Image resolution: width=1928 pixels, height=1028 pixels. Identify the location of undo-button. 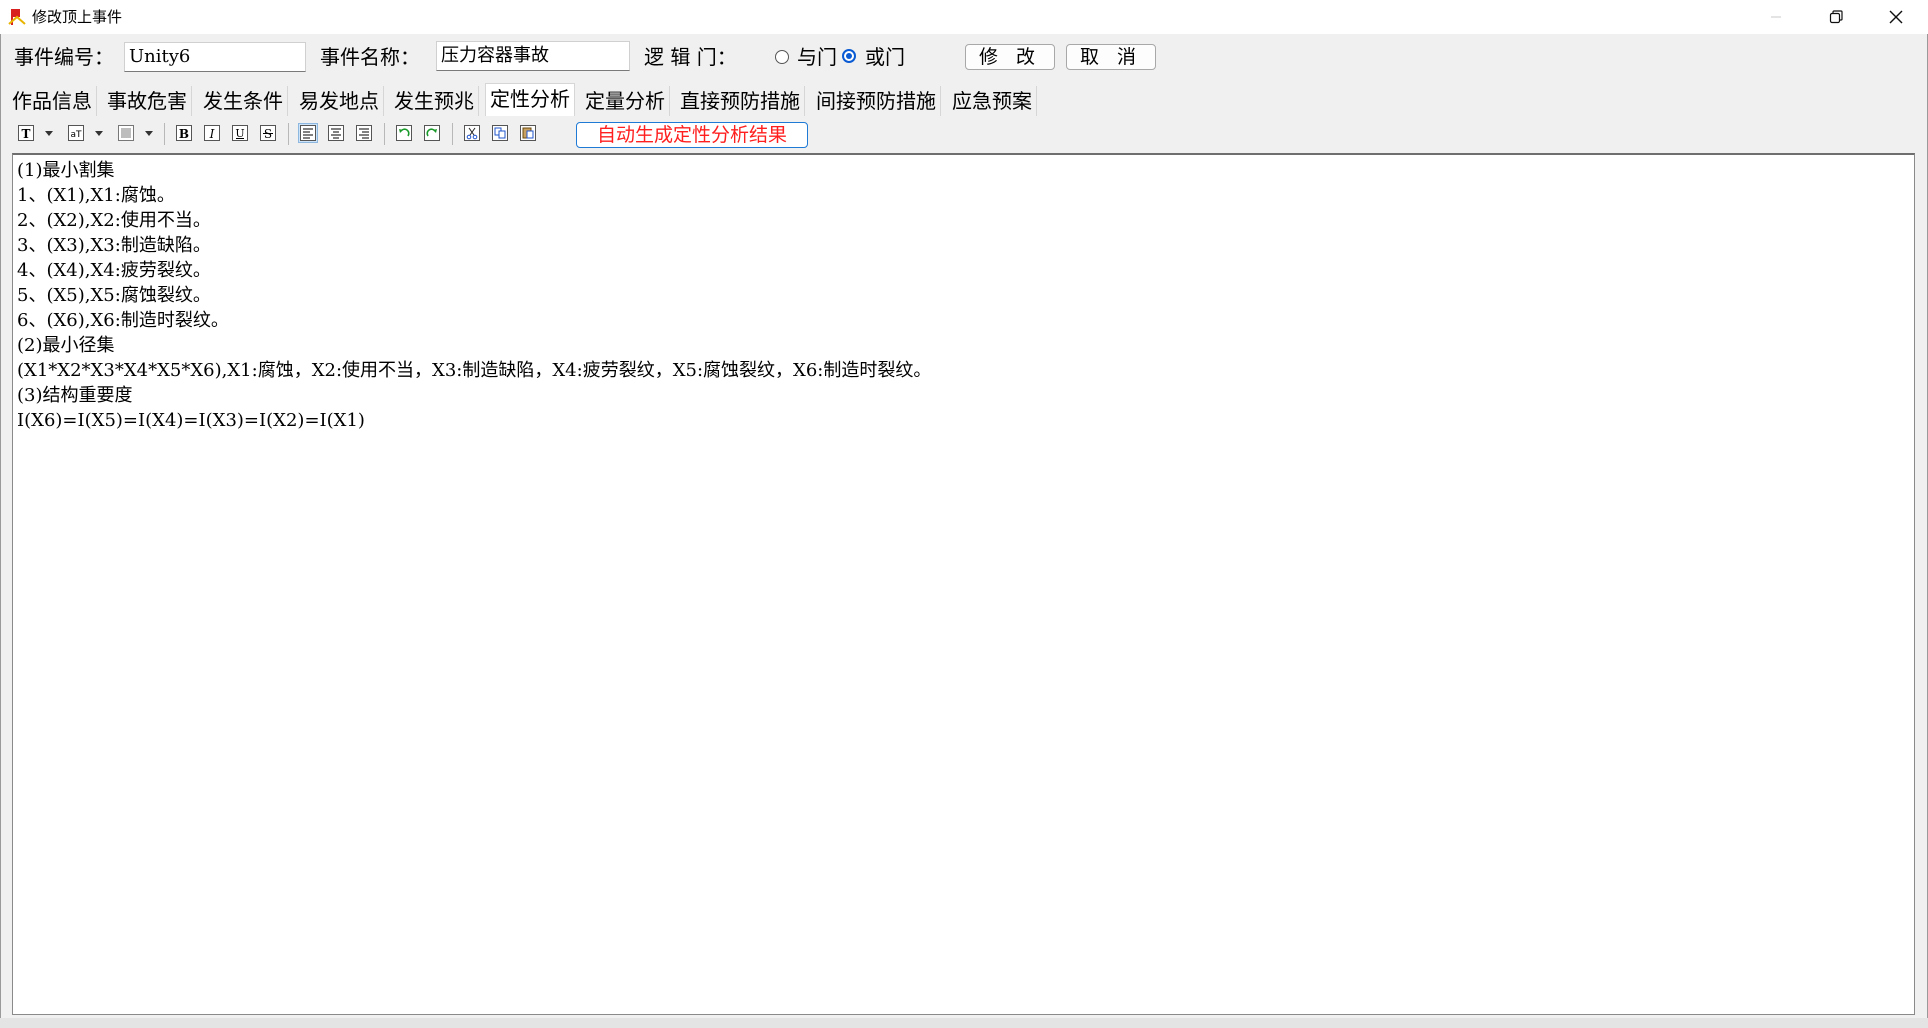
(404, 133).